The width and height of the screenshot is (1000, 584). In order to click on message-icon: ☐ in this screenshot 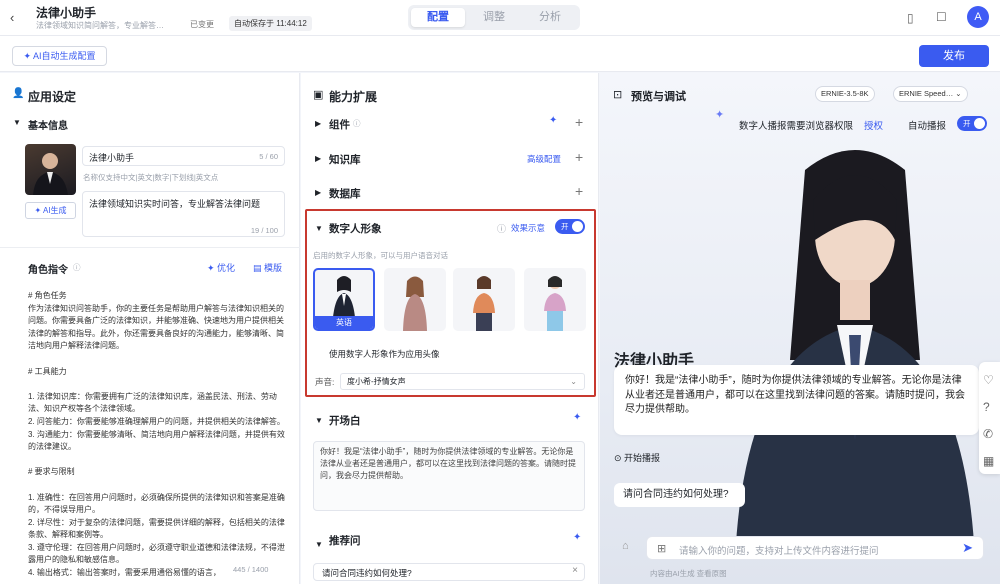, I will do `click(941, 17)`.